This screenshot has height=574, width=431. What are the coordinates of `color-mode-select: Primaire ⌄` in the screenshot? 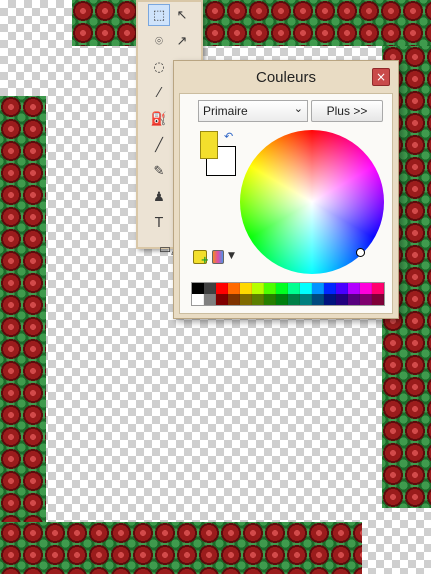 It's located at (253, 111).